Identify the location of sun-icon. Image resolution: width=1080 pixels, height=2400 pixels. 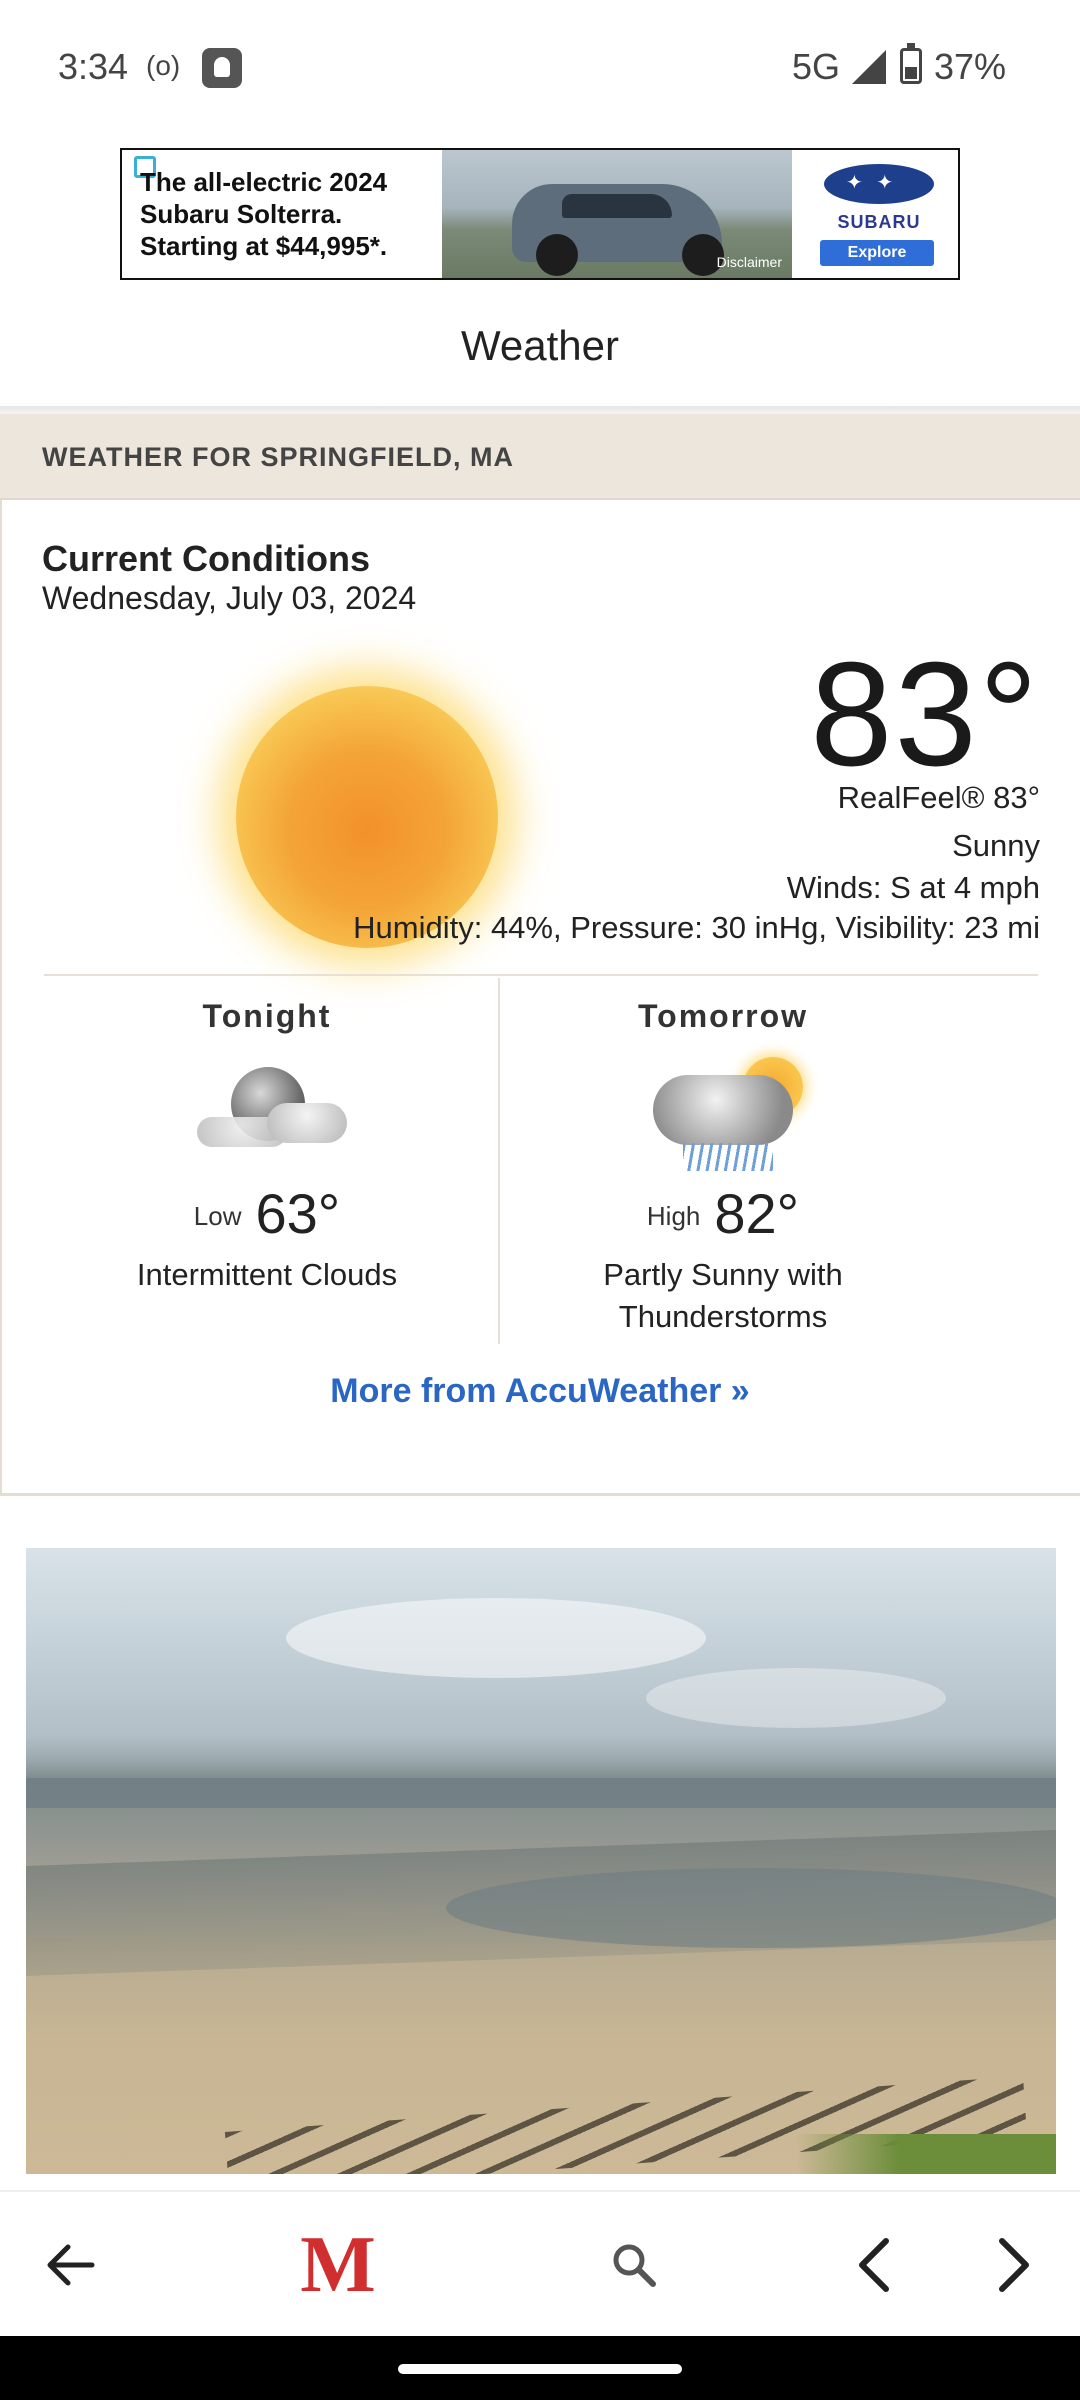
(367, 817).